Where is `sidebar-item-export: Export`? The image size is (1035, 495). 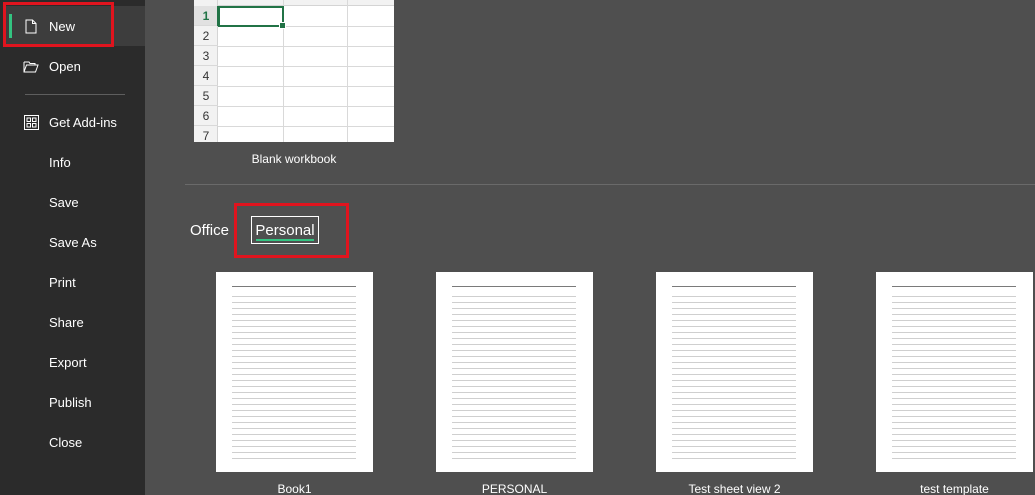 sidebar-item-export: Export is located at coordinates (75, 362).